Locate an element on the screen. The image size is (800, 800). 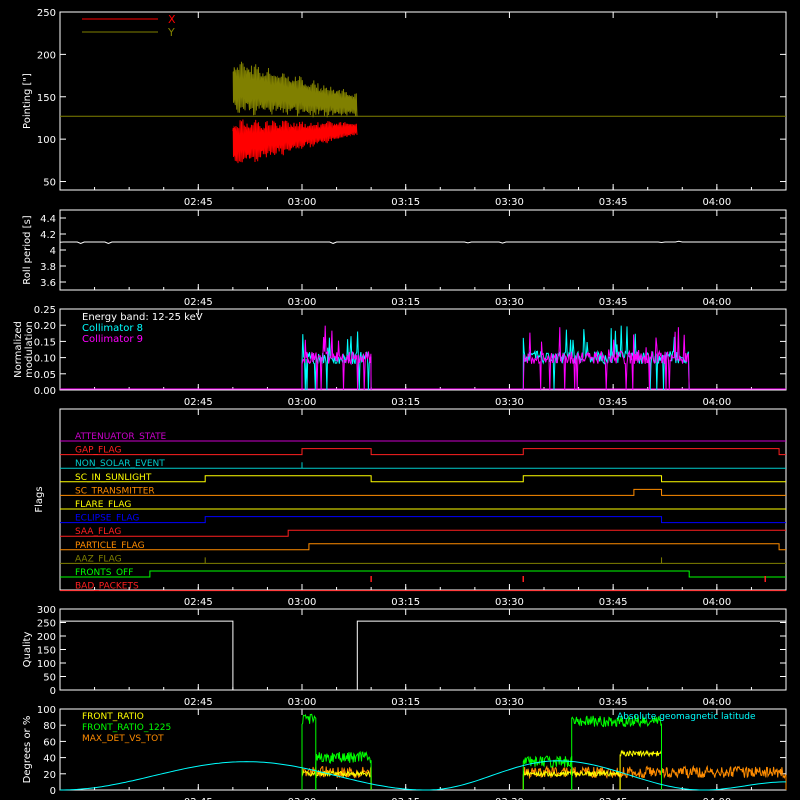
flag-line-eclipse_flag is located at coordinates (423, 520).